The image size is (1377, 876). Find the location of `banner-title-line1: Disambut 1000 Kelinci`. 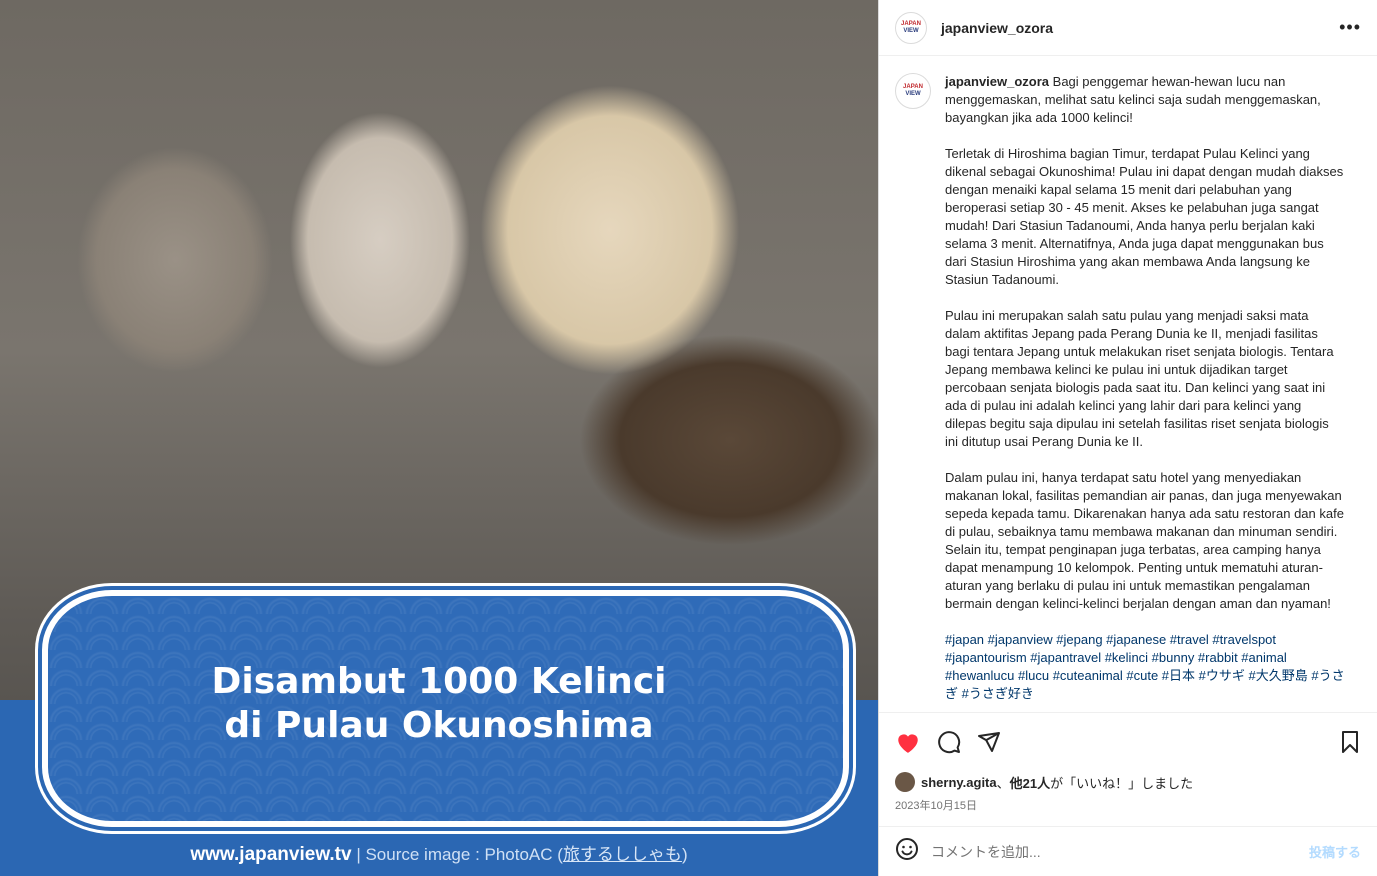

banner-title-line1: Disambut 1000 Kelinci is located at coordinates (439, 681).